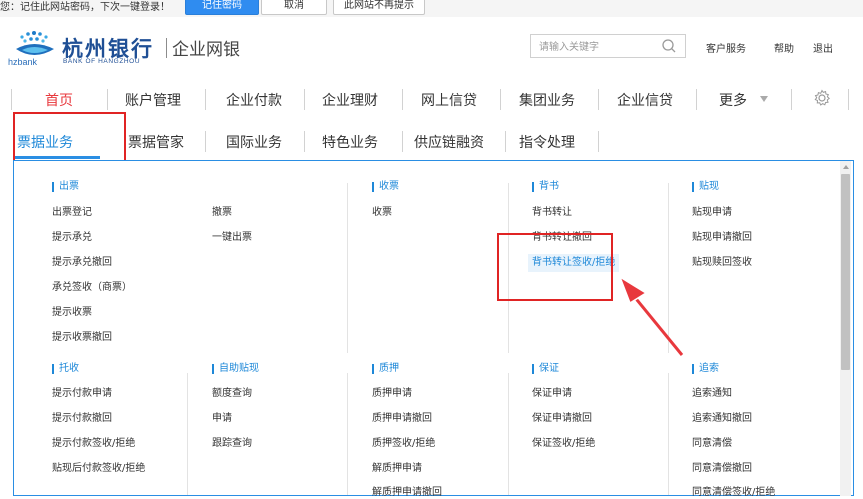 Image resolution: width=863 pixels, height=499 pixels. What do you see at coordinates (156, 142) in the screenshot?
I see `tab-bill-manager: 票据管家` at bounding box center [156, 142].